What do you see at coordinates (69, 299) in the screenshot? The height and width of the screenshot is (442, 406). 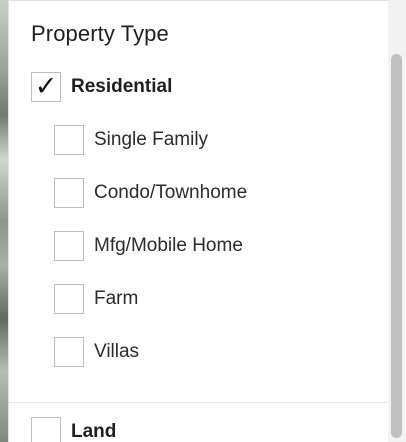 I see `farm-checkbox` at bounding box center [69, 299].